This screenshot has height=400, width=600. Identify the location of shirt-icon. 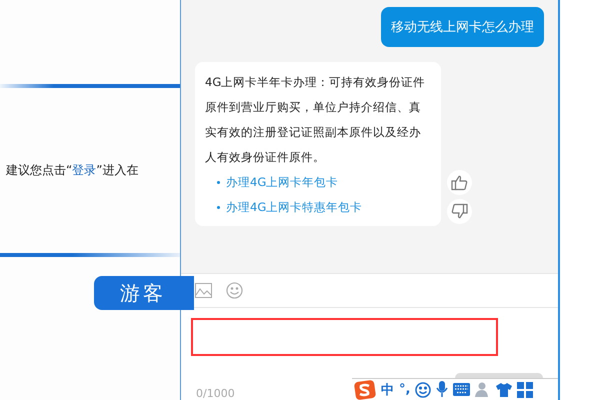
(504, 390).